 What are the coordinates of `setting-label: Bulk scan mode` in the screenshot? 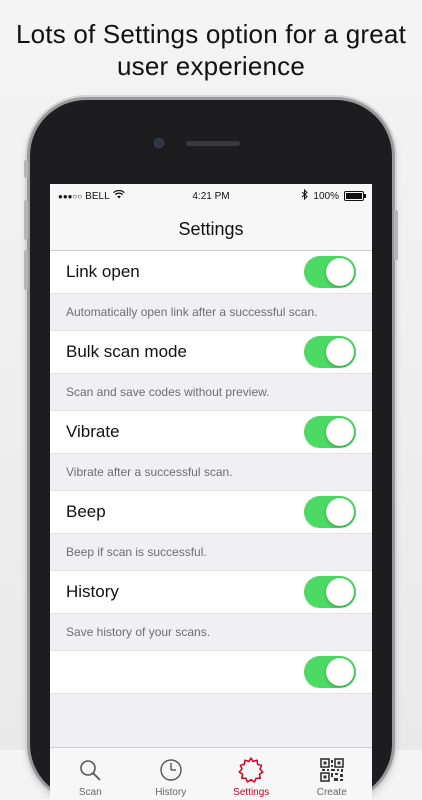 It's located at (126, 351).